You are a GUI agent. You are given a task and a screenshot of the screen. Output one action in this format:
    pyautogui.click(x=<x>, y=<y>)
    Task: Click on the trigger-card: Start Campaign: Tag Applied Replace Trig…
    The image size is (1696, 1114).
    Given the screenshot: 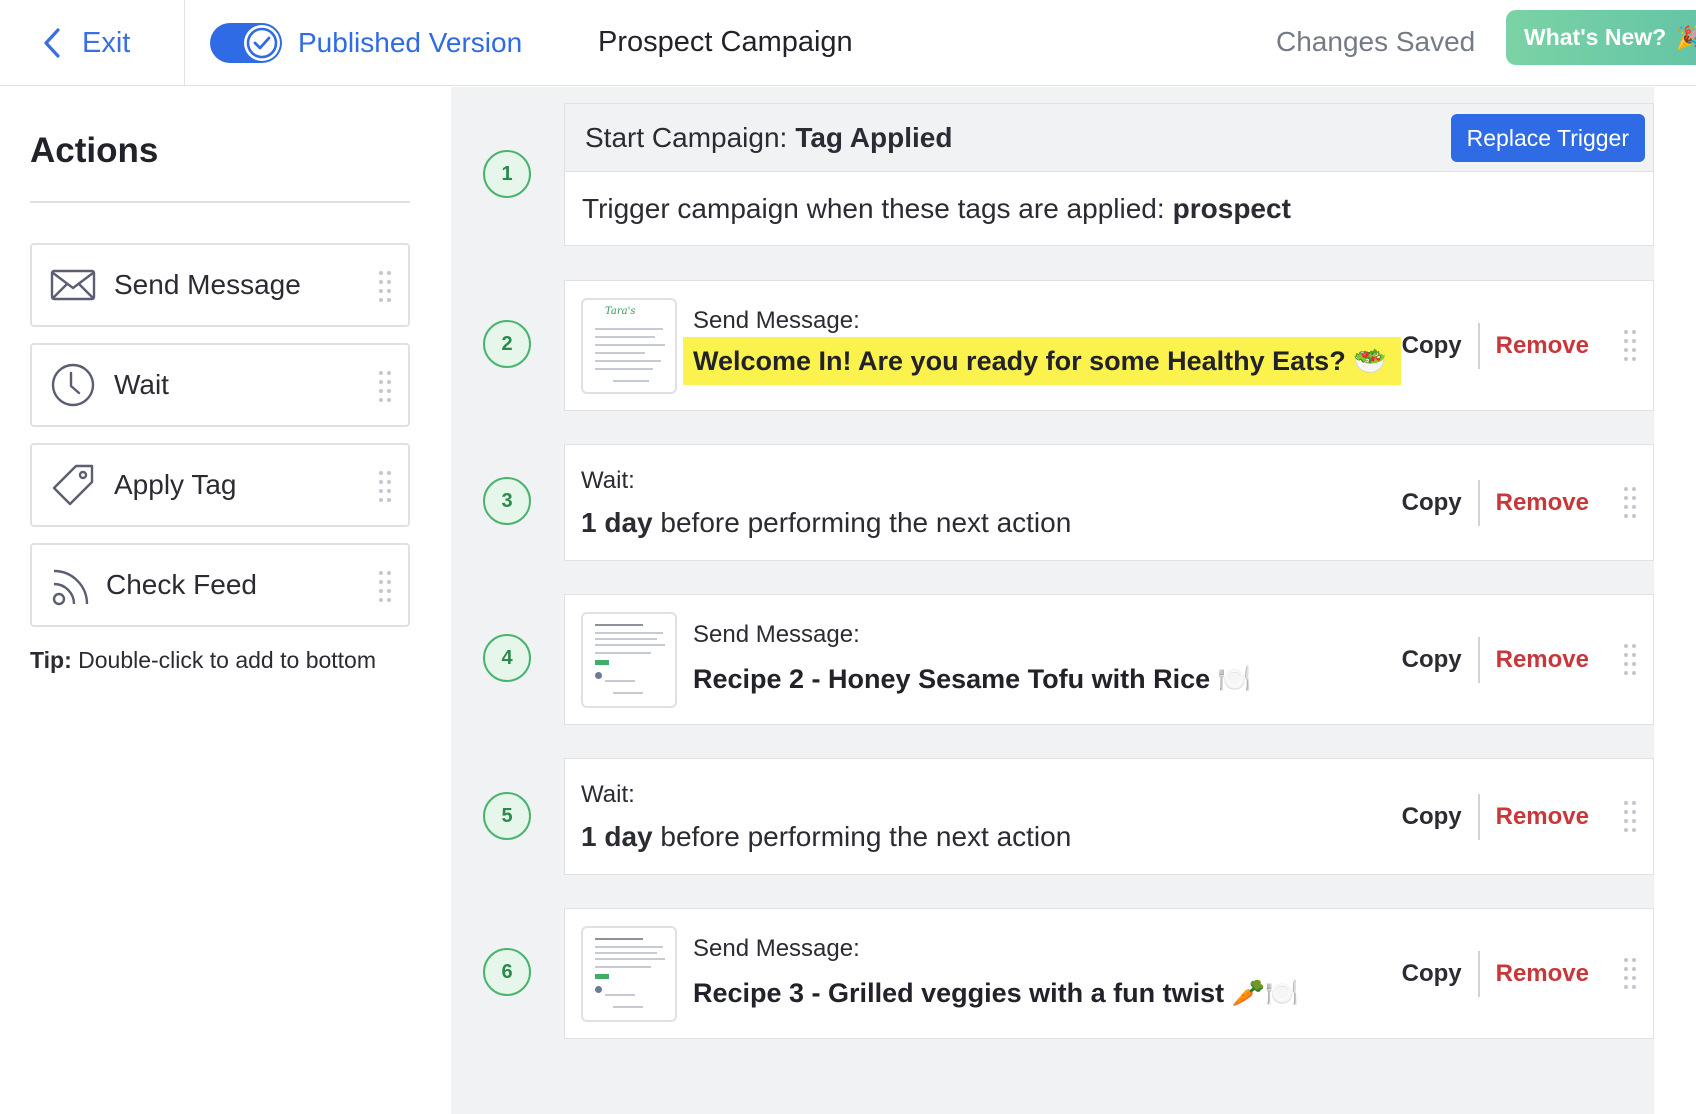 What is the action you would take?
    pyautogui.click(x=1109, y=174)
    